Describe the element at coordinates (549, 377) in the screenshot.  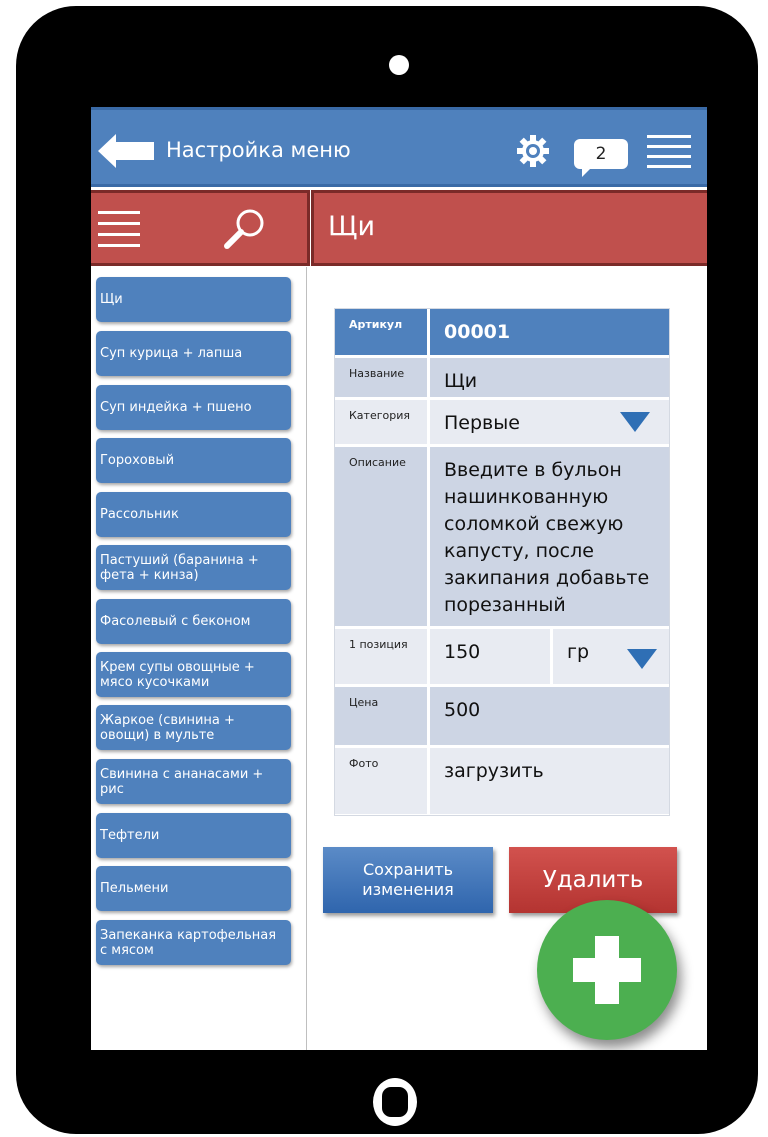
I see `name-field: Щи` at that location.